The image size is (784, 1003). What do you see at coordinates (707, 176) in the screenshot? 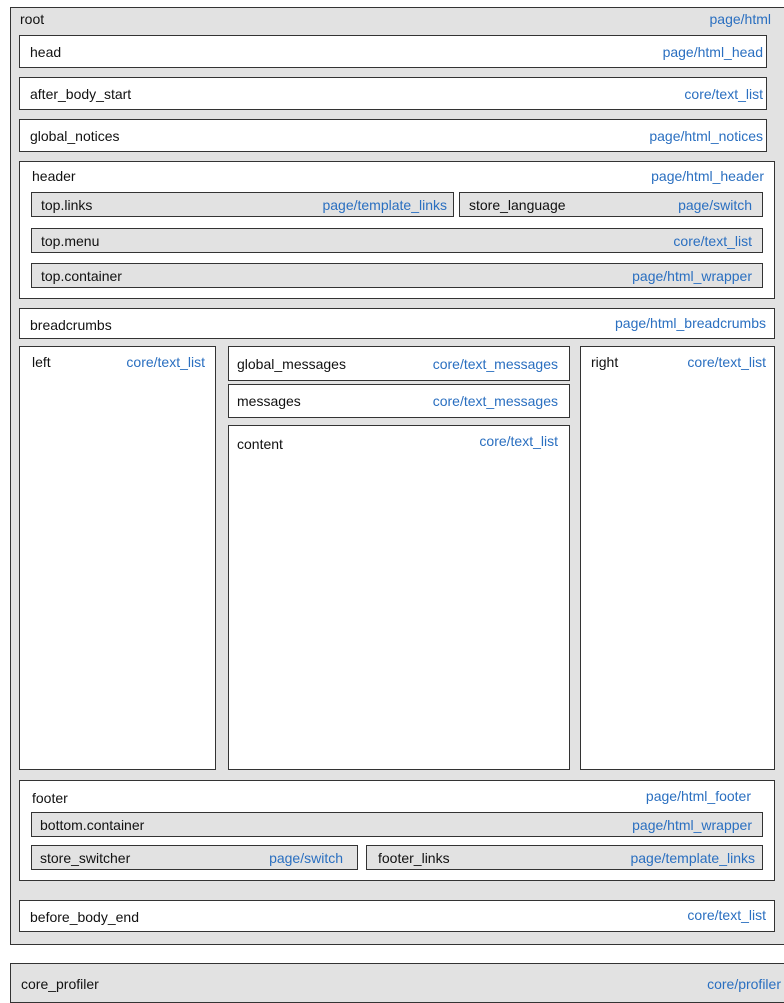
I see `block-type: page/html_header` at bounding box center [707, 176].